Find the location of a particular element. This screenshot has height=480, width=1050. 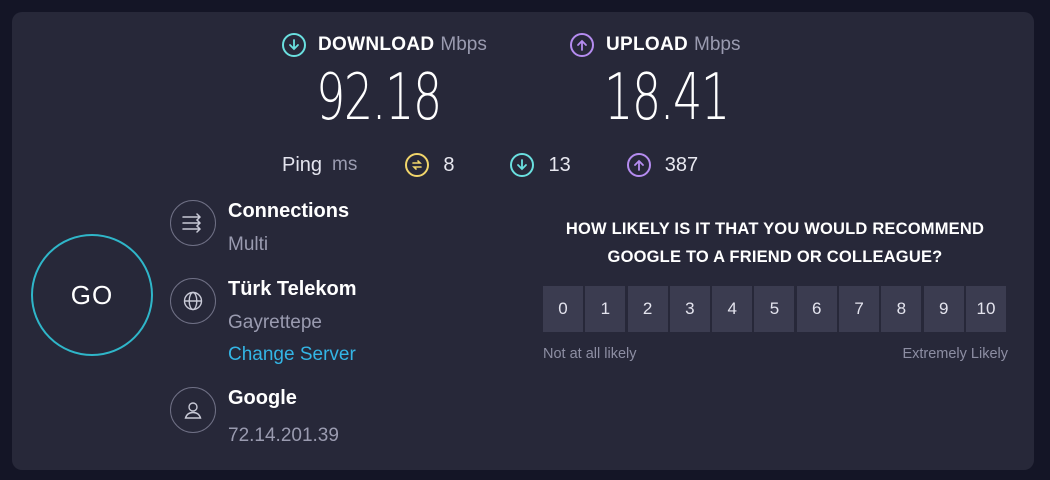

rating-option: 6 is located at coordinates (816, 309).